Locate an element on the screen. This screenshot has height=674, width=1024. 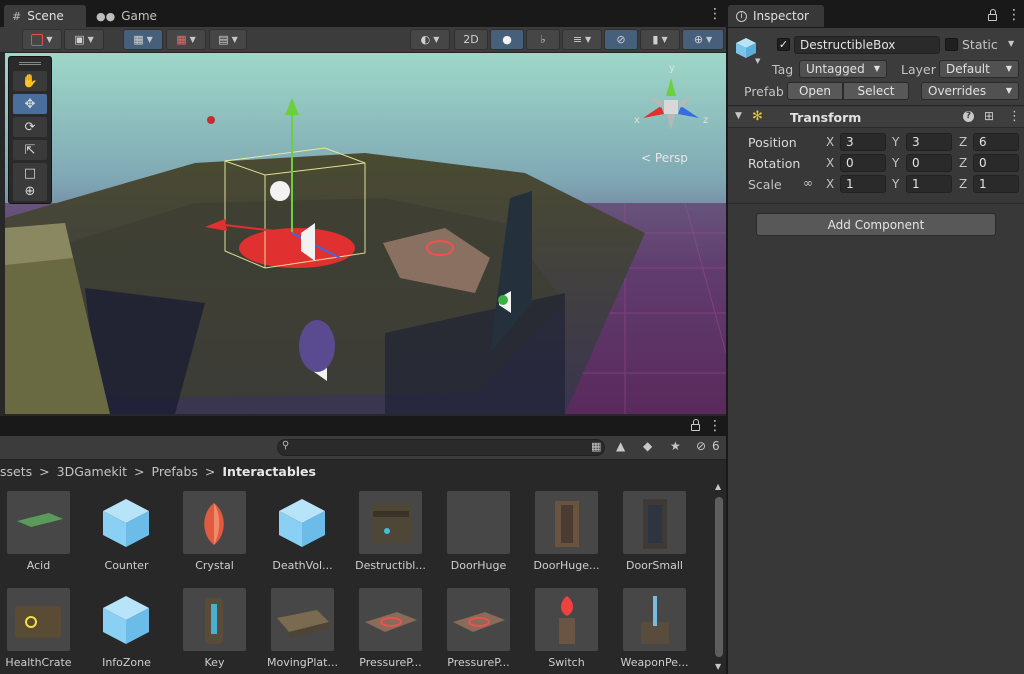
filter-by-label-icon: ◆ is located at coordinates (647, 446).